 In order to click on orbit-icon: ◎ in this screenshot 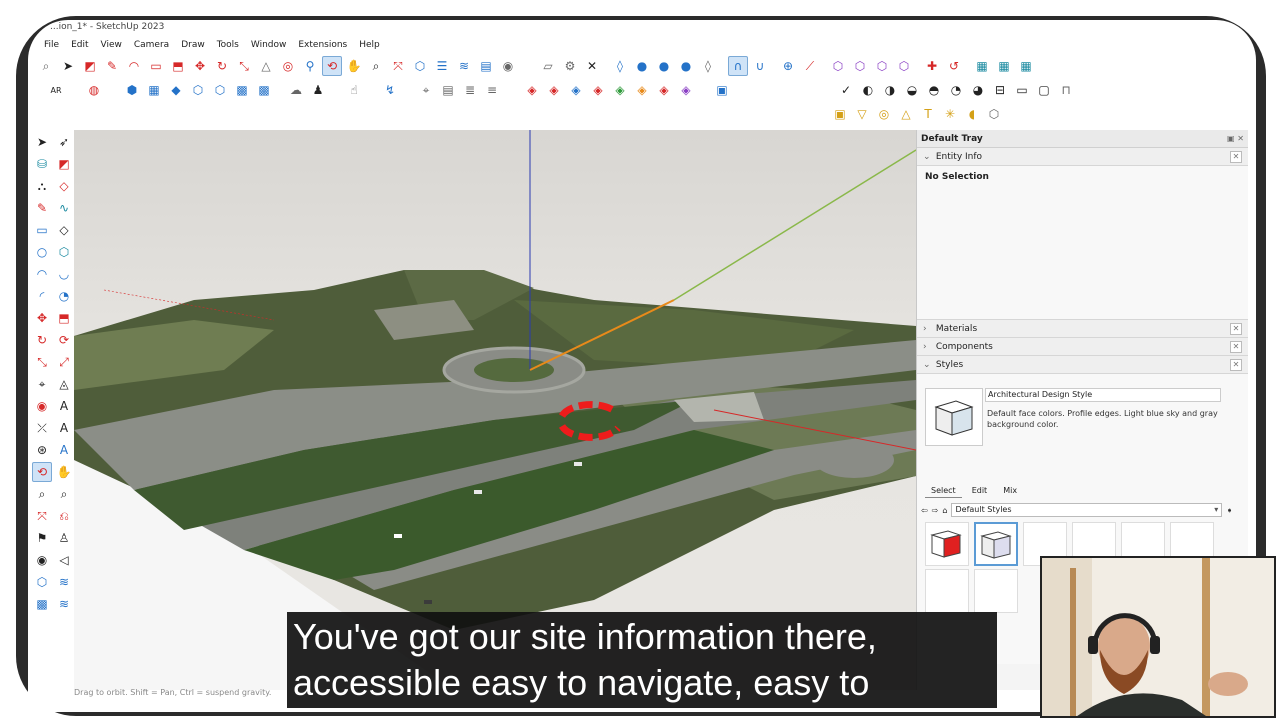, I will do `click(288, 66)`.